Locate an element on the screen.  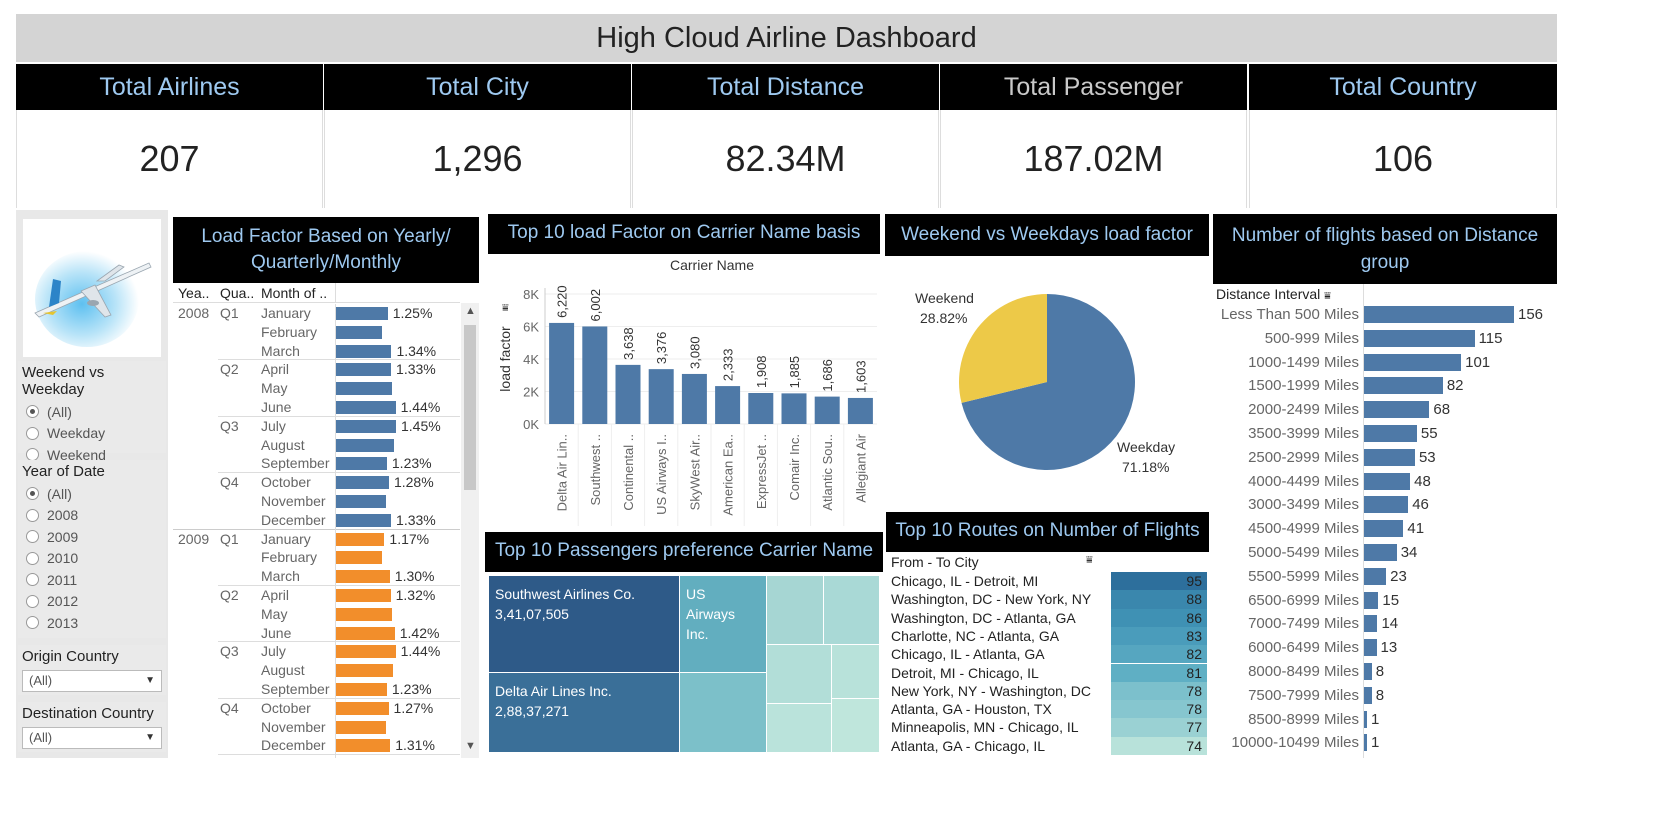
bar-label: 1.33% is located at coordinates (416, 519).